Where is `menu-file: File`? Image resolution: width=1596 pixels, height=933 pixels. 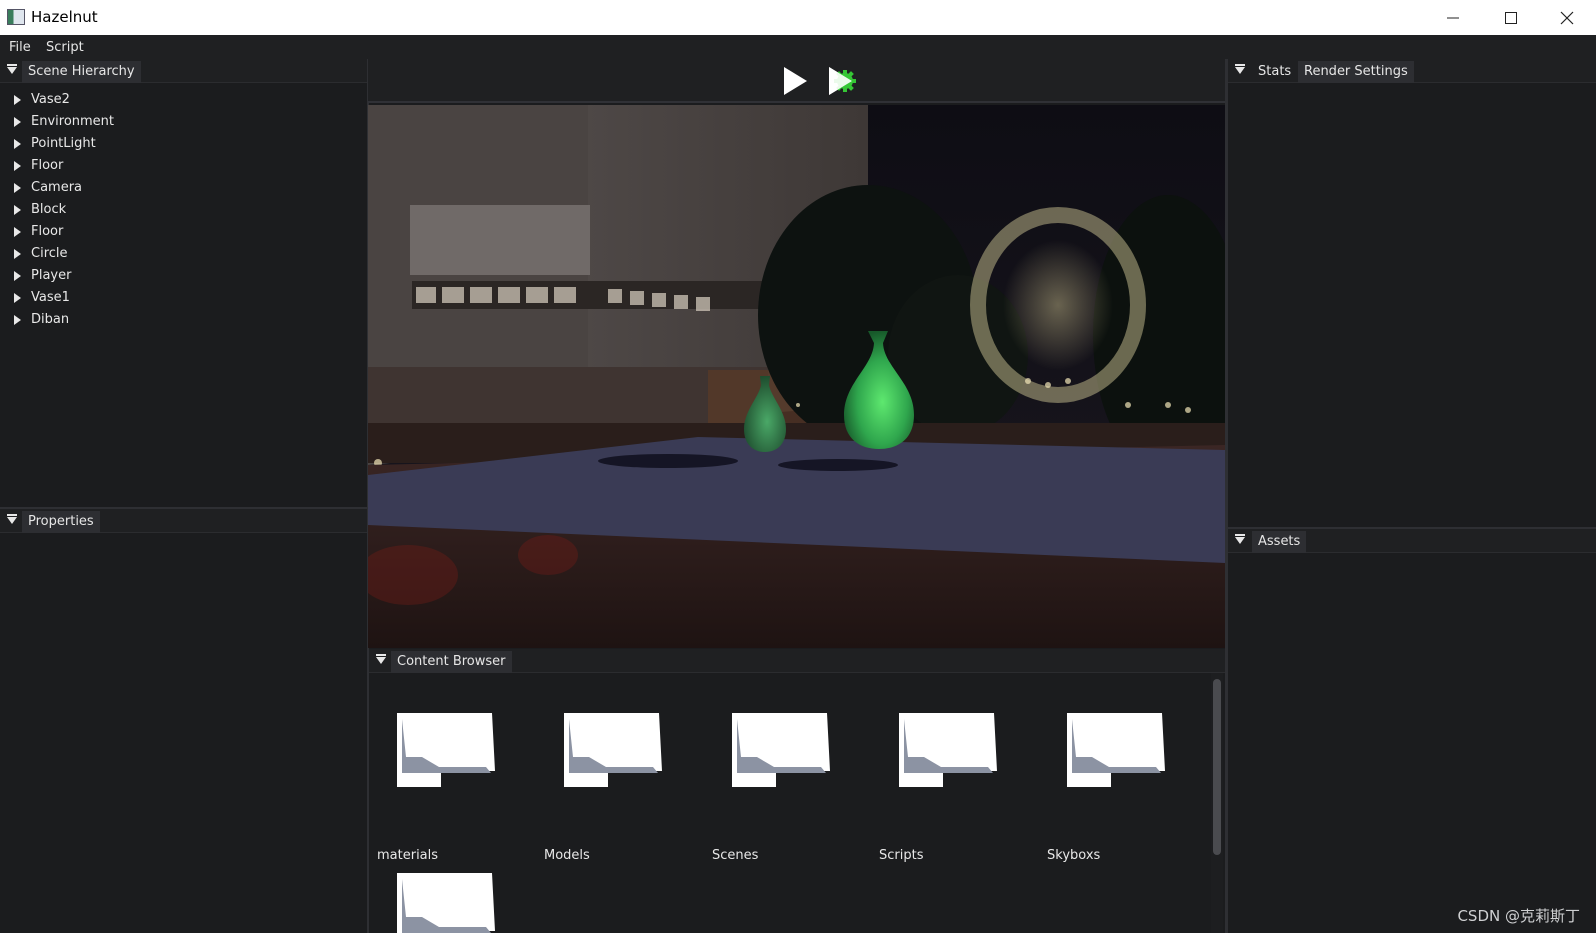 menu-file: File is located at coordinates (20, 47).